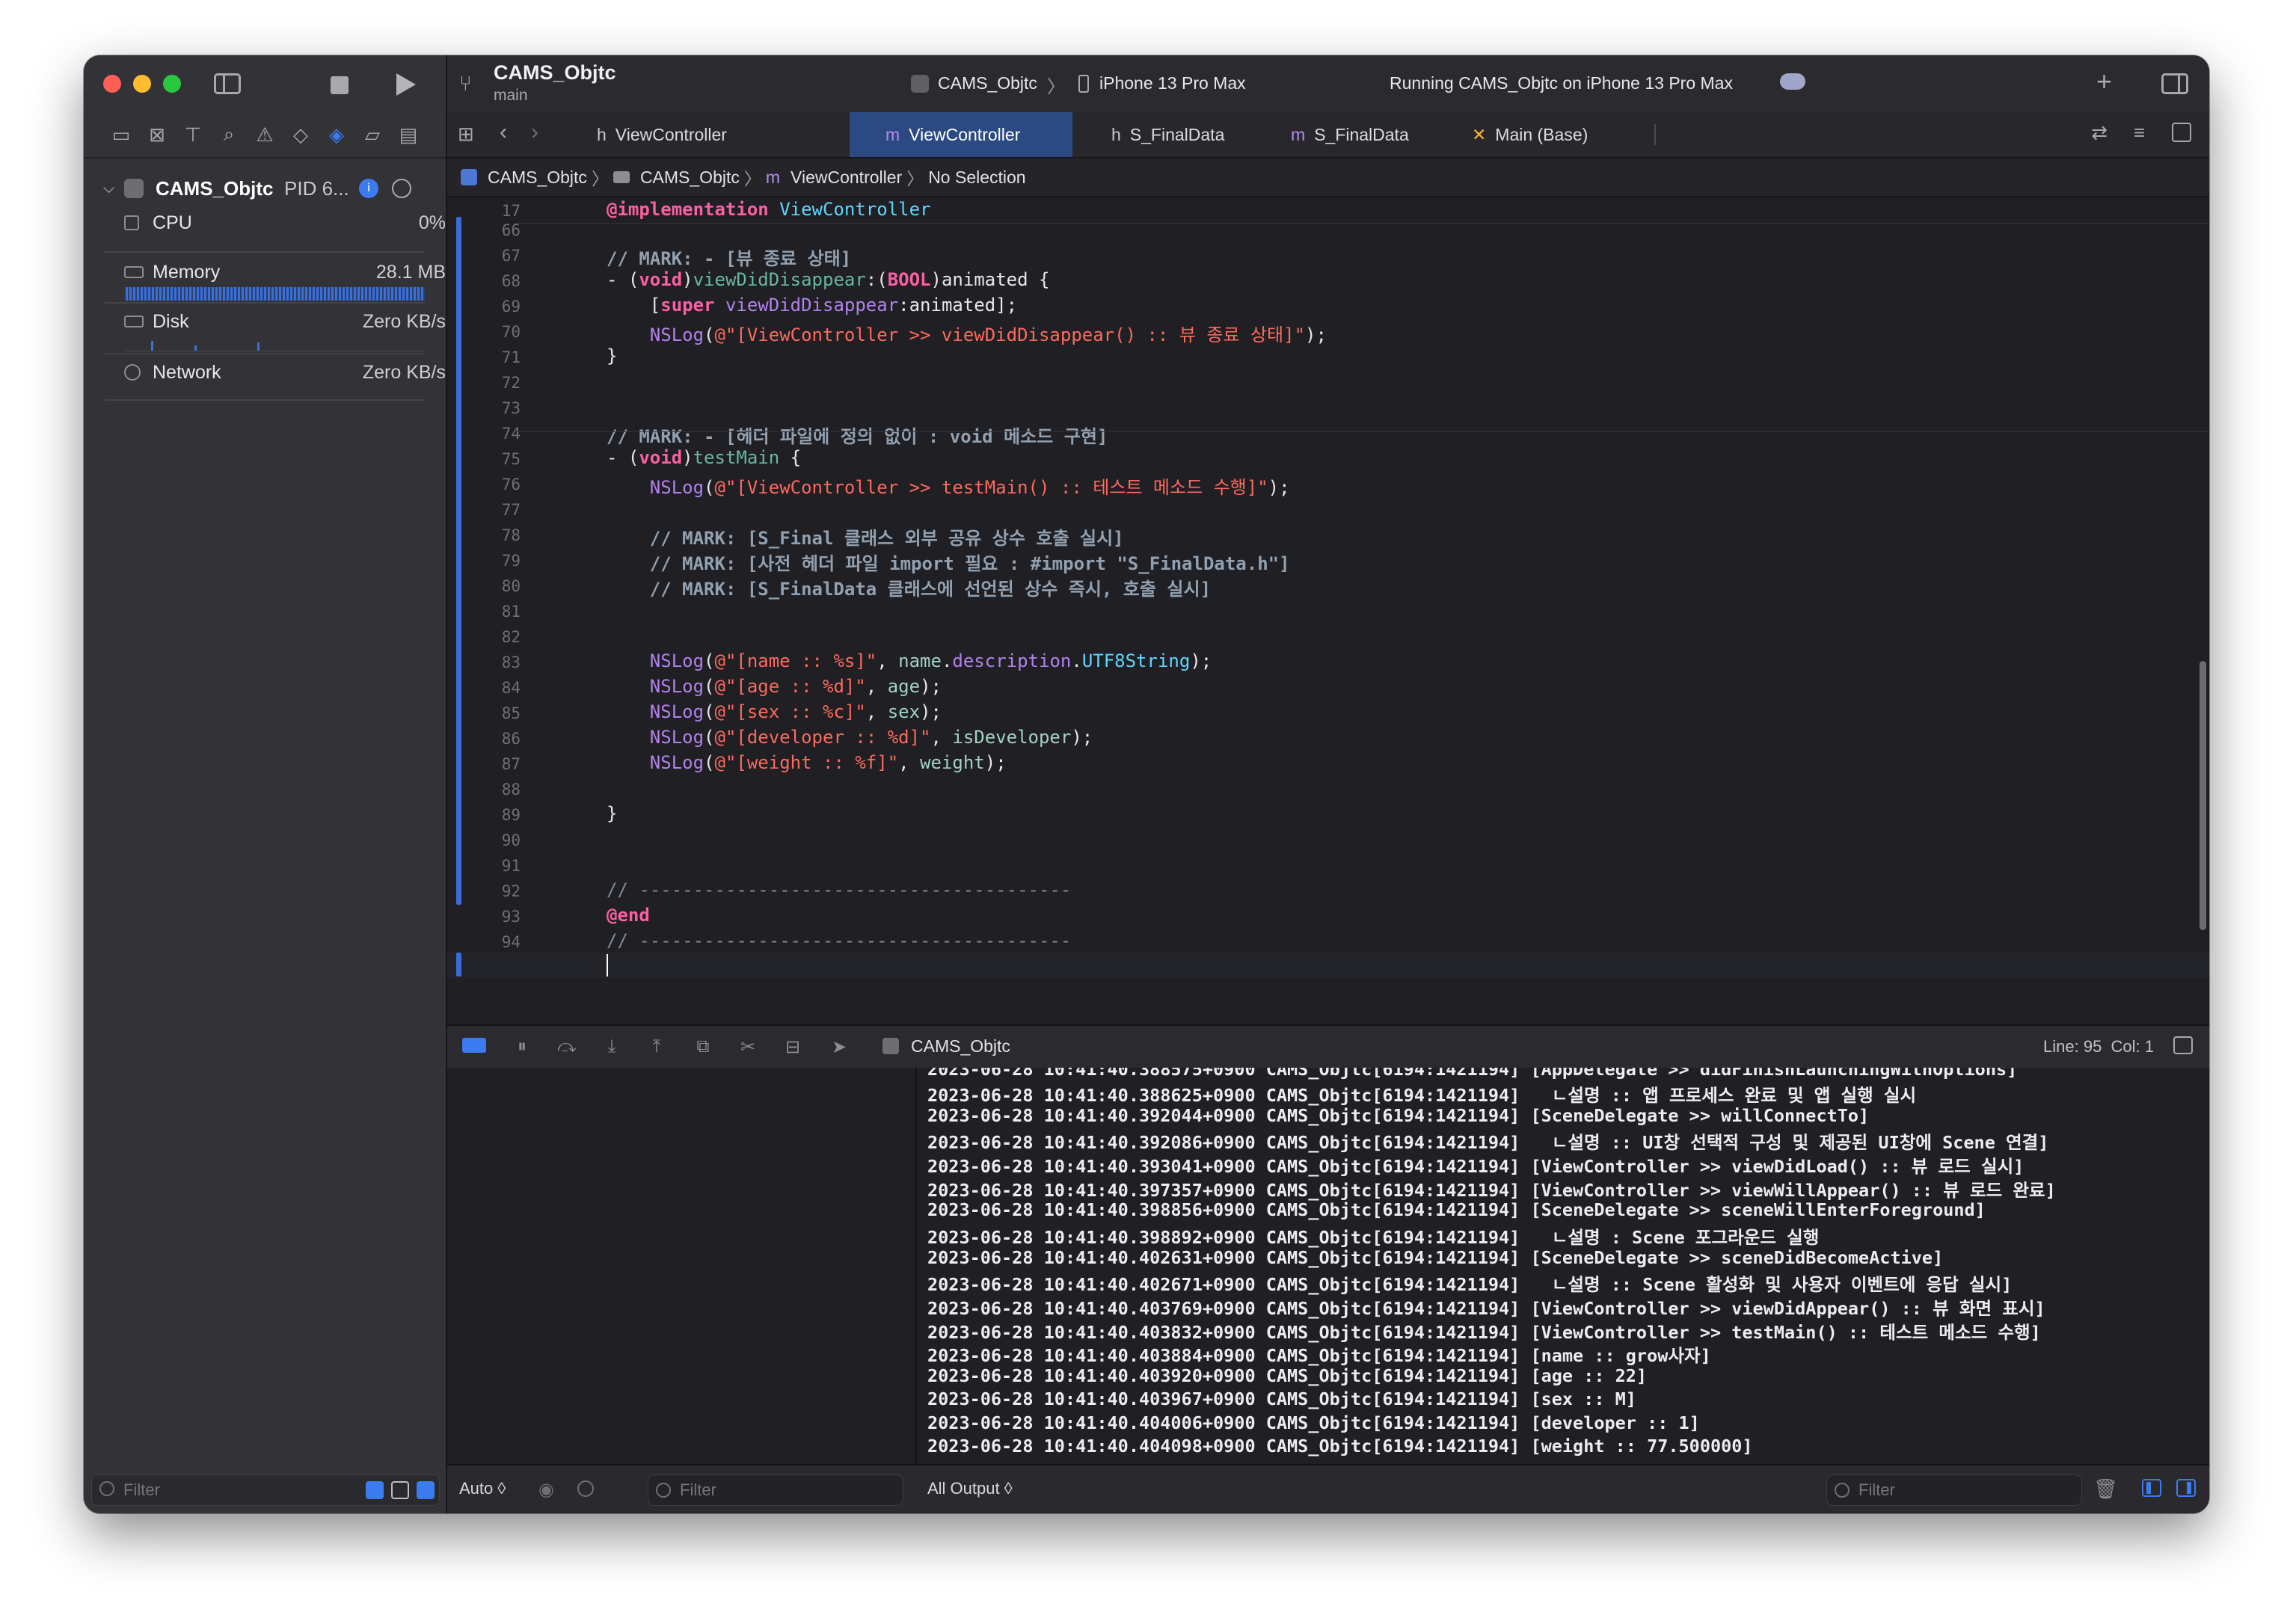 This screenshot has height=1624, width=2293. I want to click on cpu-icon, so click(131, 223).